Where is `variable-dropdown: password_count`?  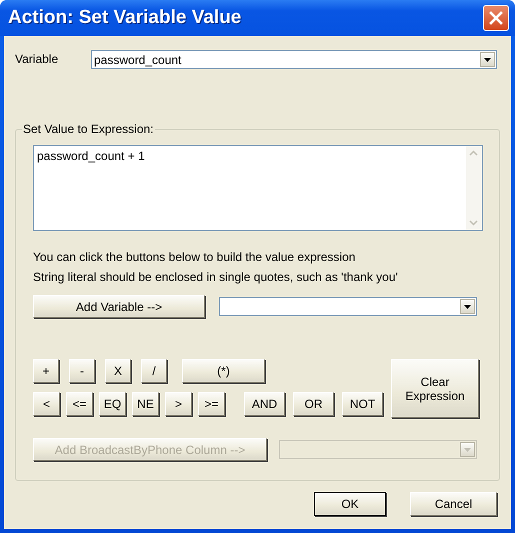
variable-dropdown: password_count is located at coordinates (294, 59).